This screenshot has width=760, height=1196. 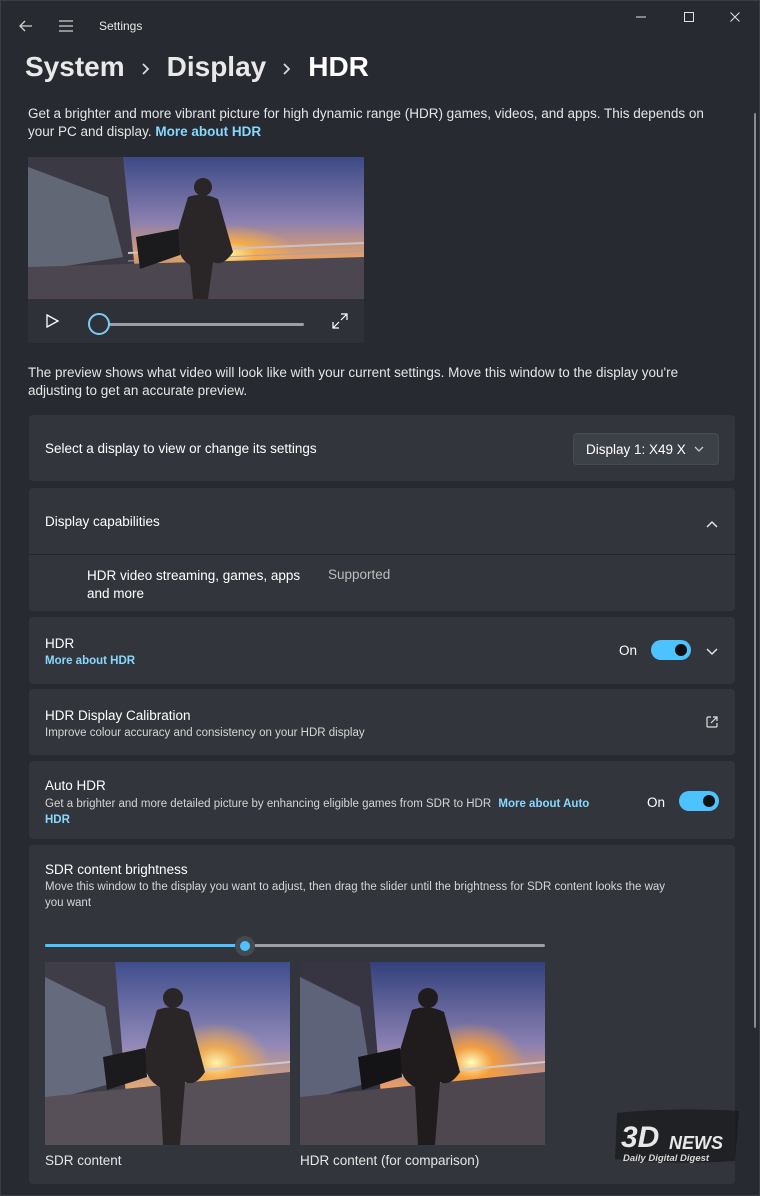 I want to click on divider, so click(x=382, y=554).